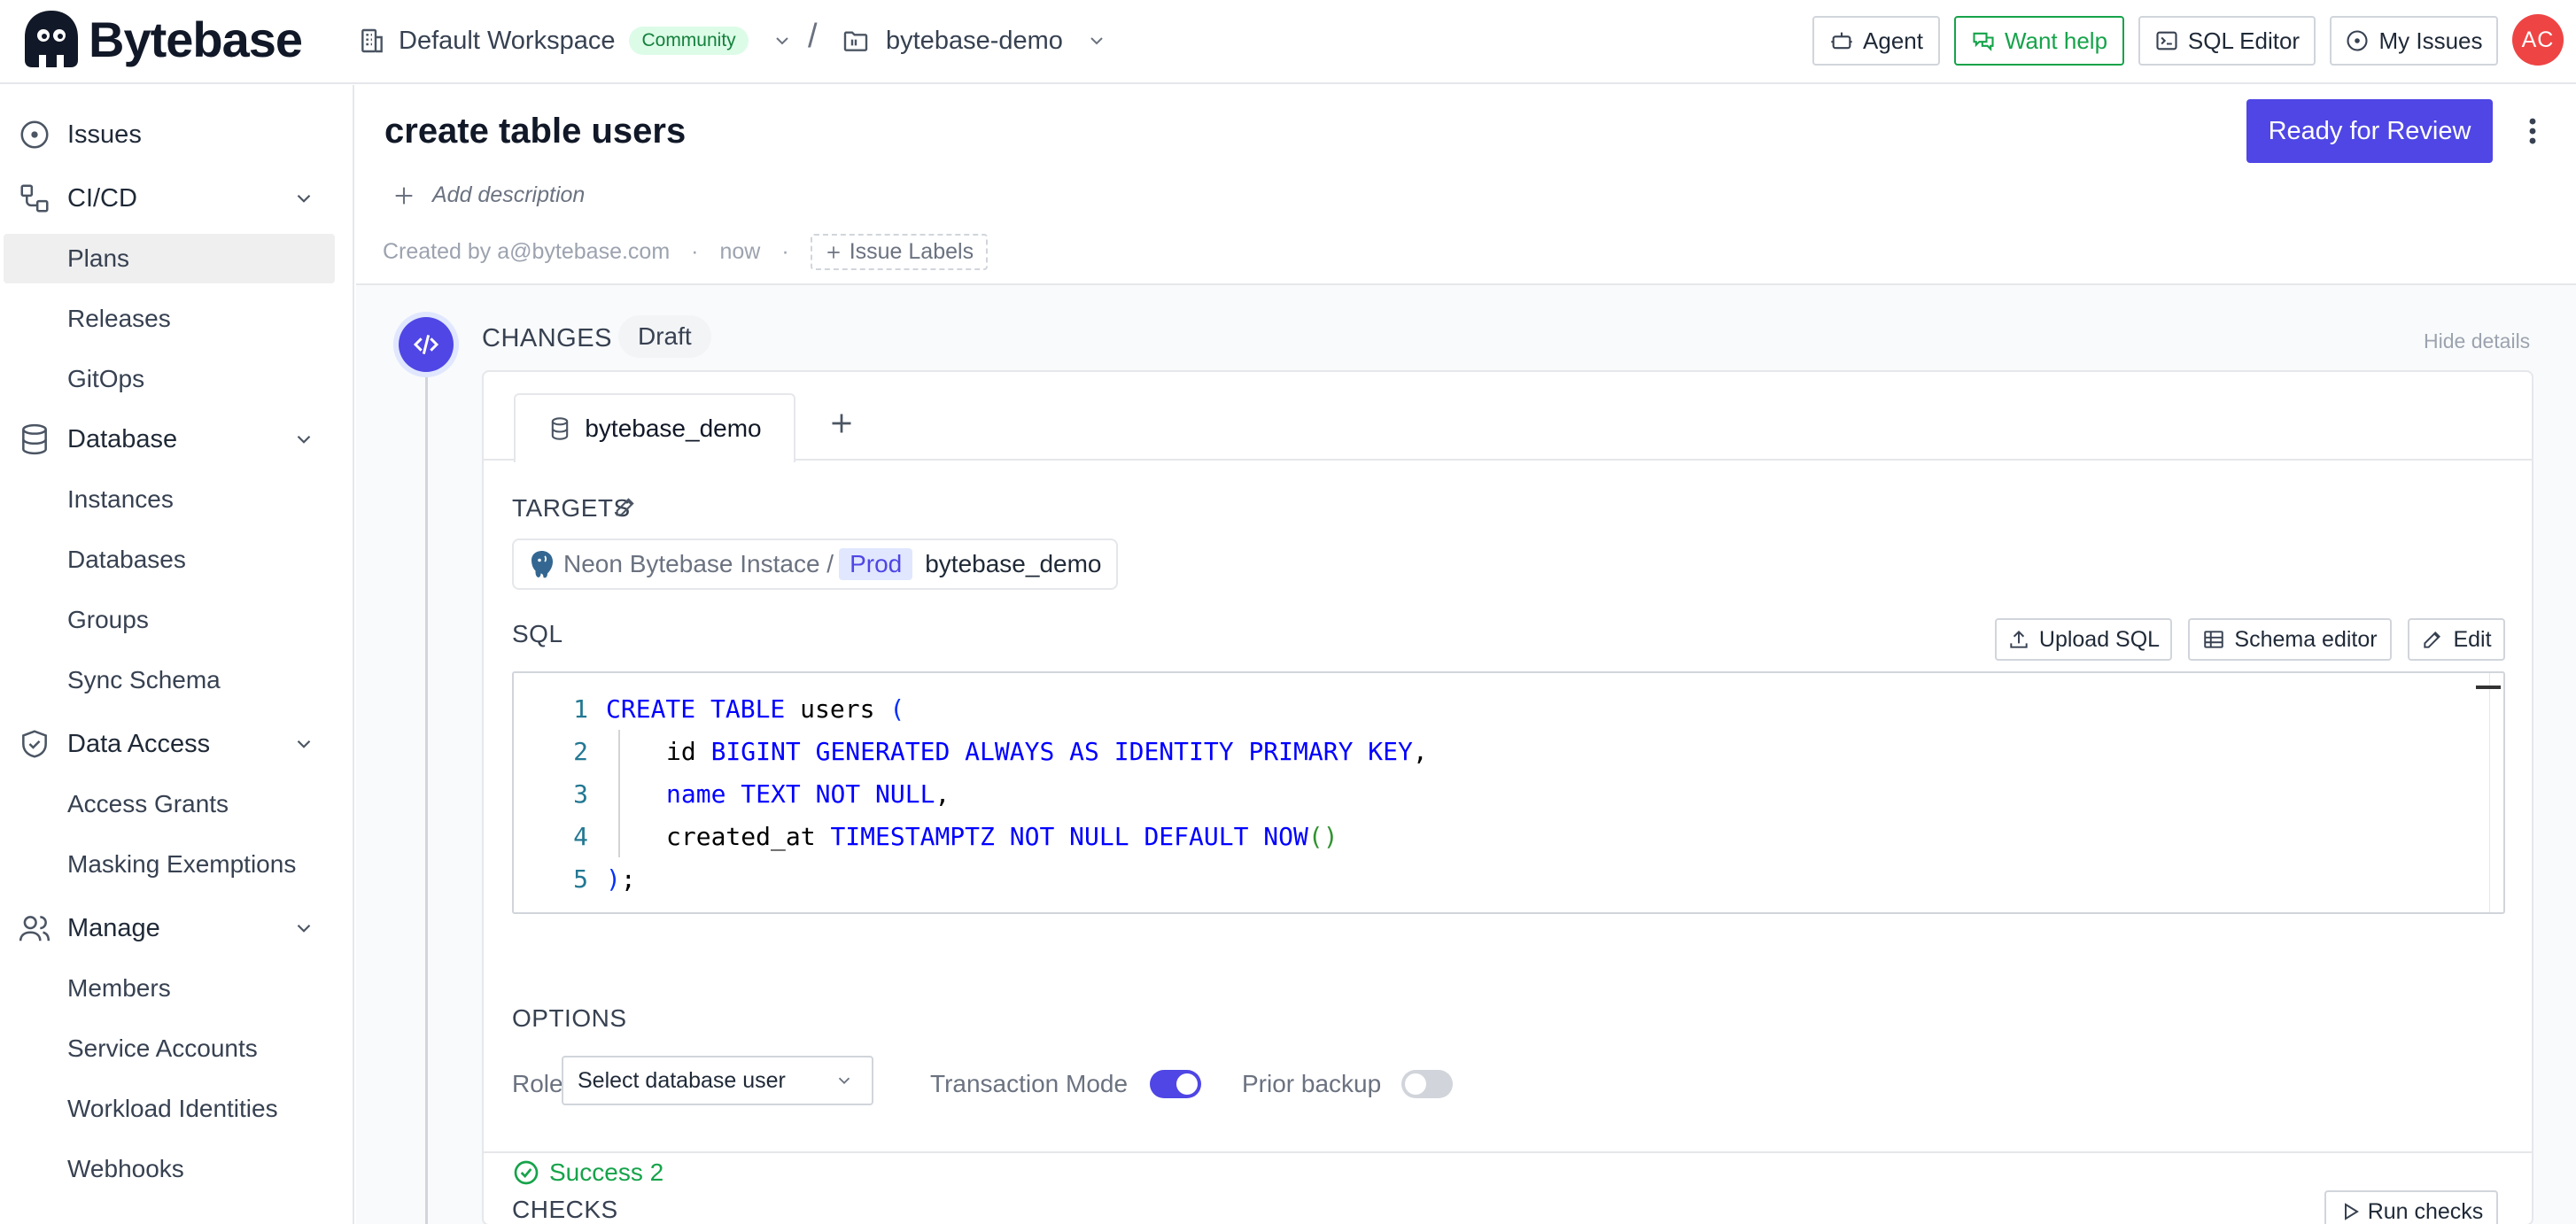 The image size is (2576, 1224). What do you see at coordinates (2306, 639) in the screenshot?
I see `schema-editor-label: Schema editor` at bounding box center [2306, 639].